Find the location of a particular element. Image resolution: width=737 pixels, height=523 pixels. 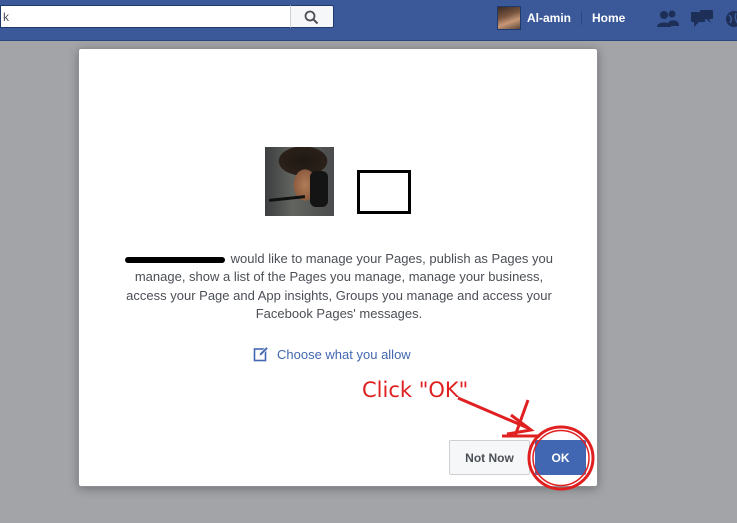

microphone-shape is located at coordinates (287, 198).